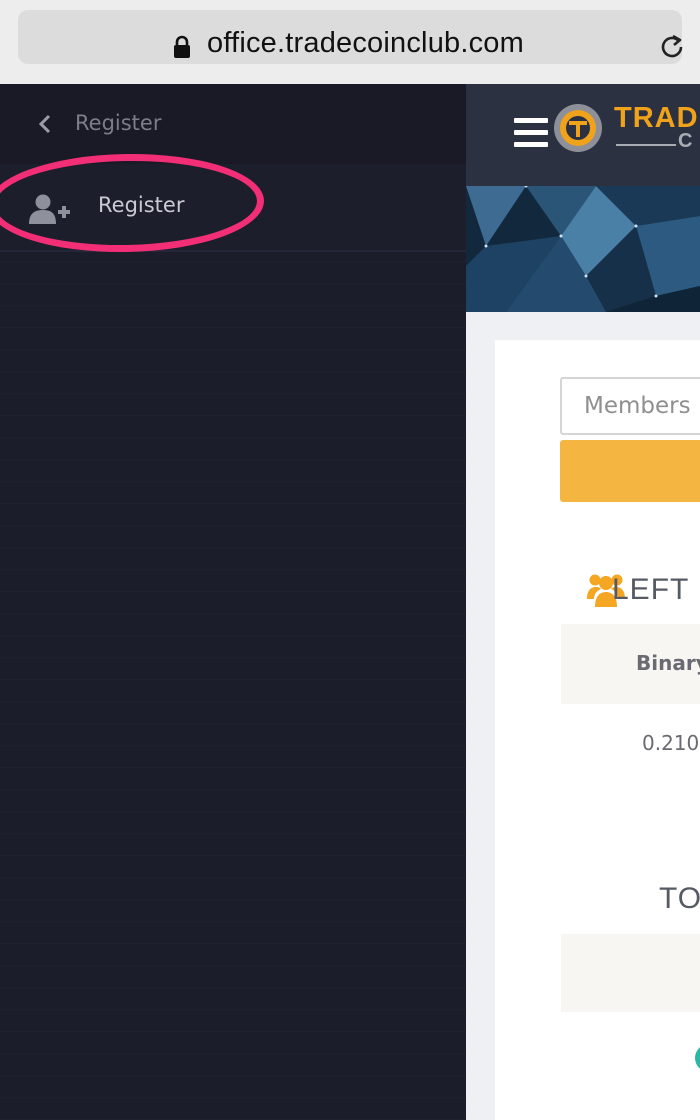 The height and width of the screenshot is (1120, 700). Describe the element at coordinates (578, 128) in the screenshot. I see `logo-coin-icon` at that location.